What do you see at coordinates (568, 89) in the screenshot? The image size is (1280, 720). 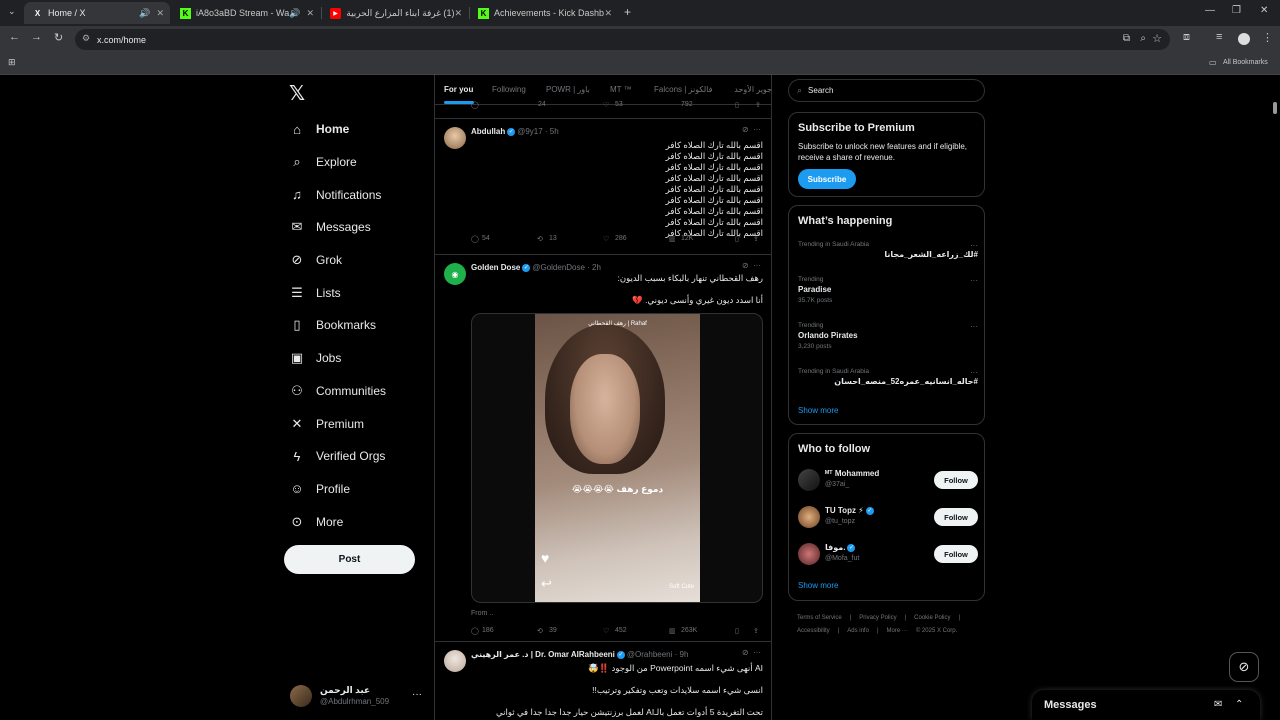 I see `tab-powr: POWR | باور` at bounding box center [568, 89].